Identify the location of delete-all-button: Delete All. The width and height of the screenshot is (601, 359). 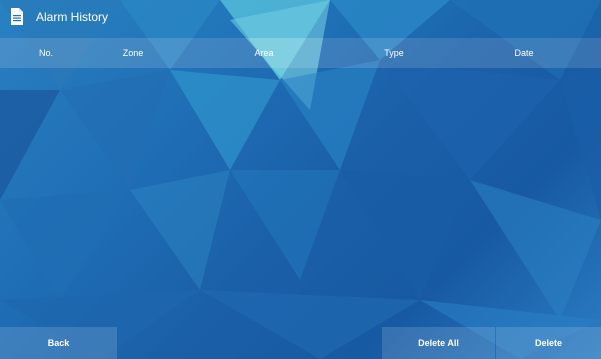
(438, 343).